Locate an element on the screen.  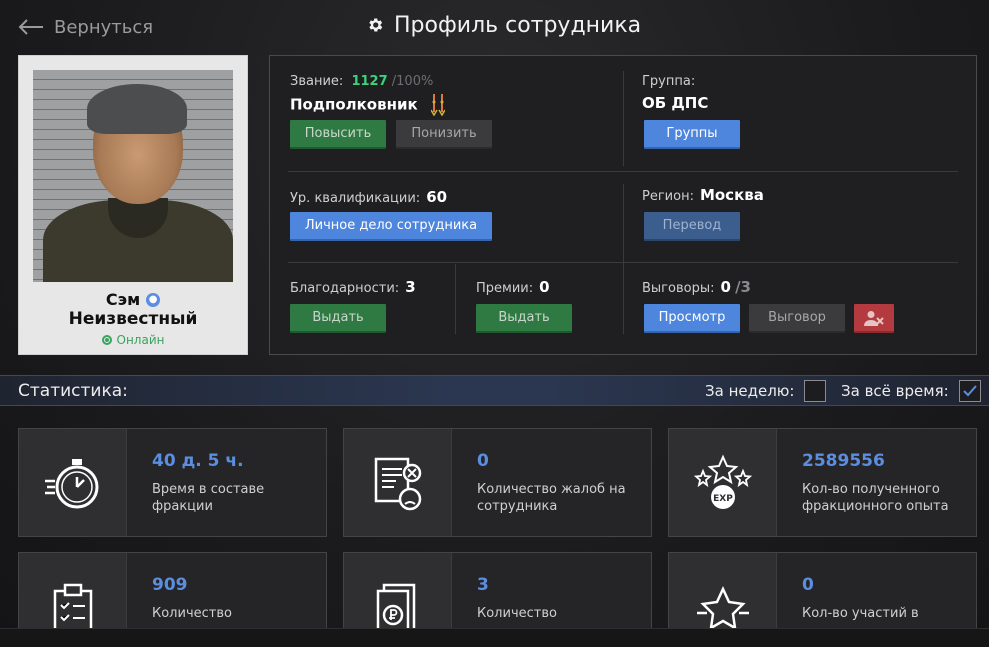
user-icon: ● is located at coordinates (153, 299).